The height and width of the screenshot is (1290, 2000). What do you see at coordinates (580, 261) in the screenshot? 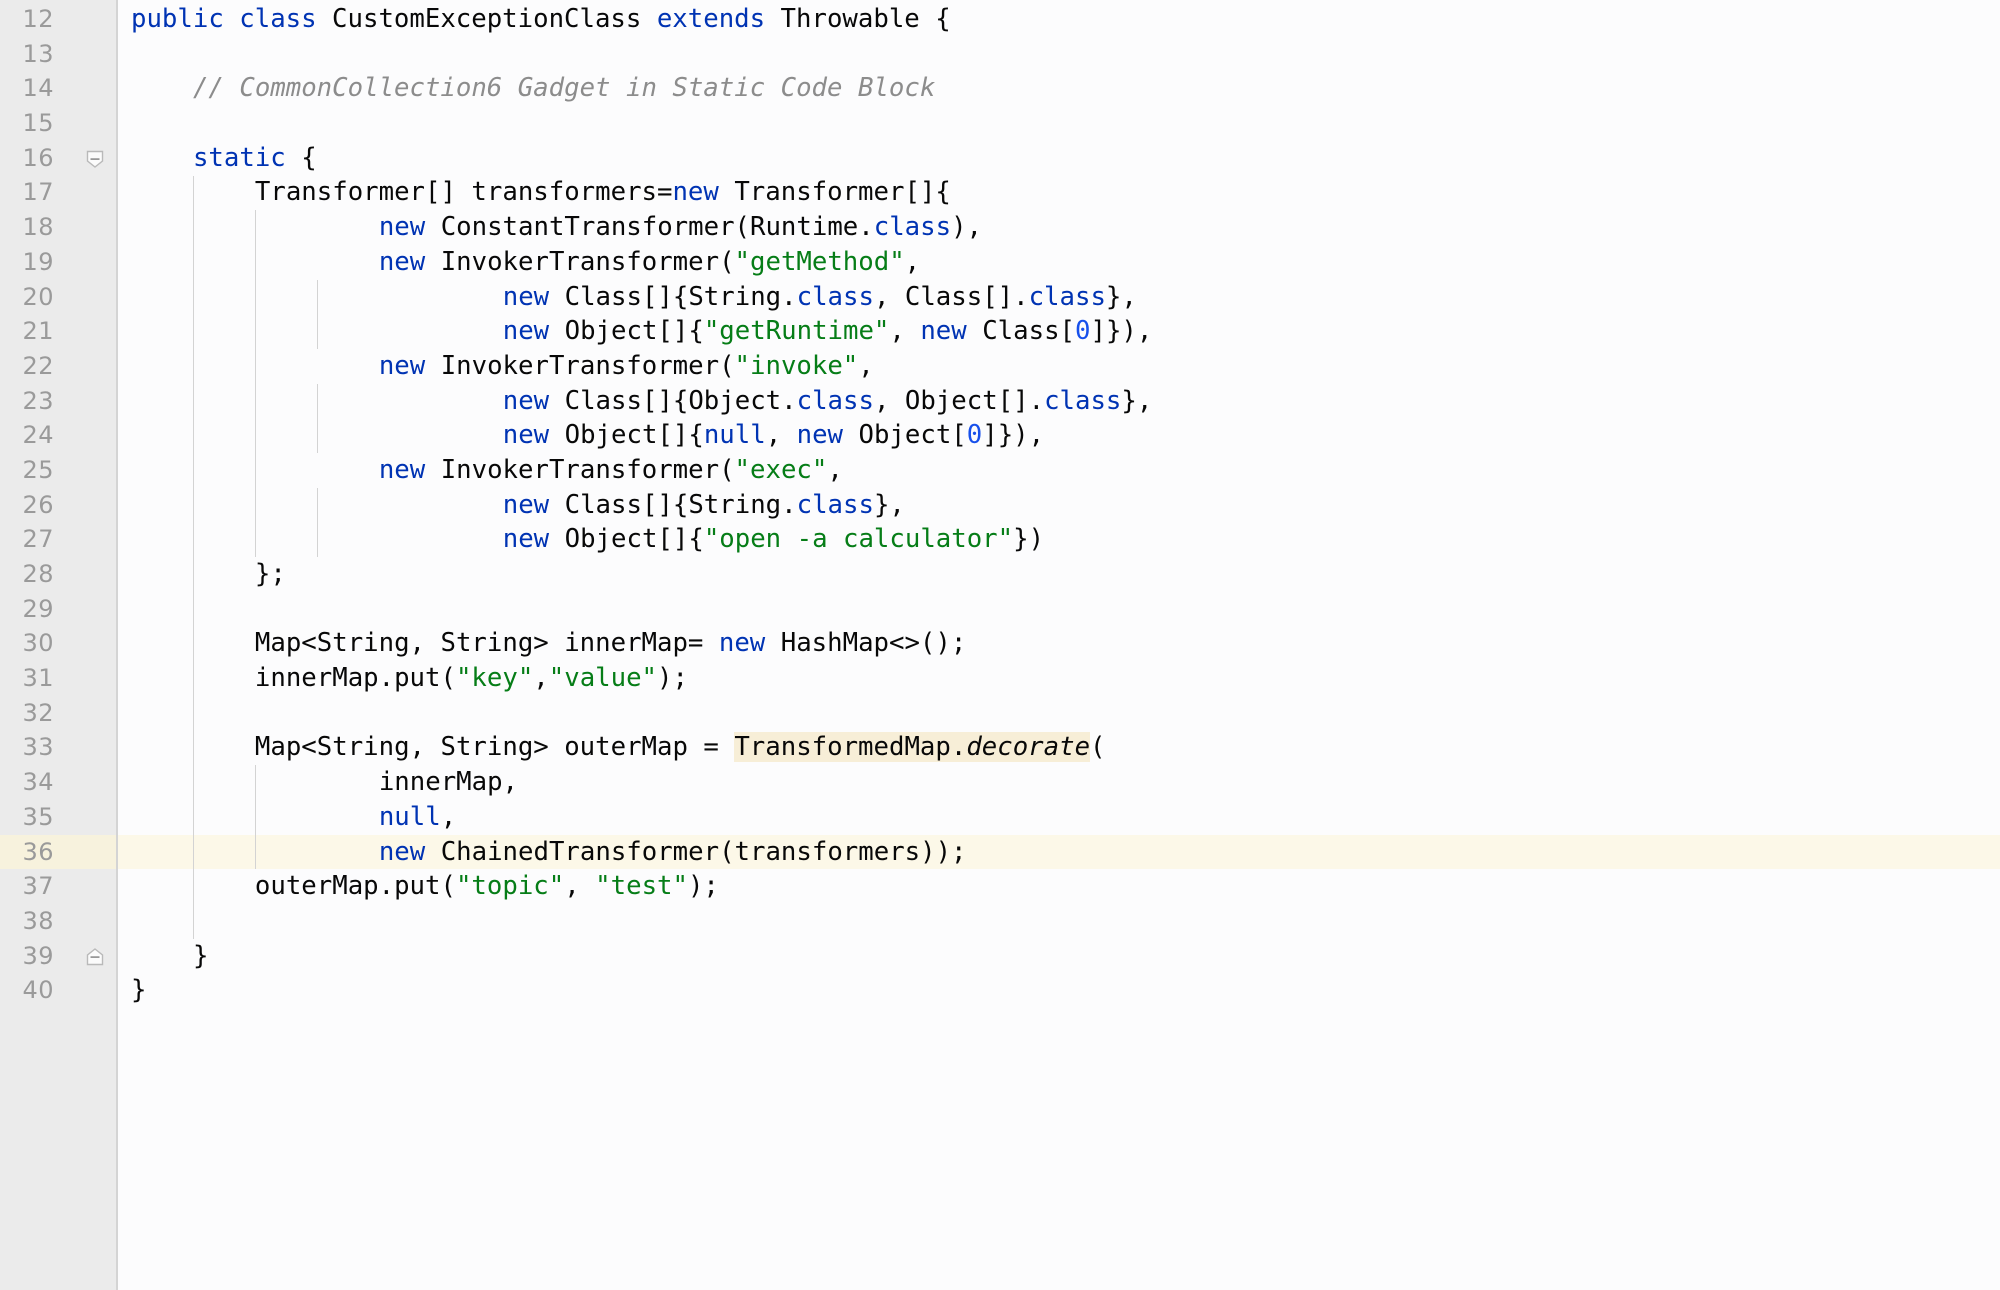
I see `code-token: InvokerTransformer(` at bounding box center [580, 261].